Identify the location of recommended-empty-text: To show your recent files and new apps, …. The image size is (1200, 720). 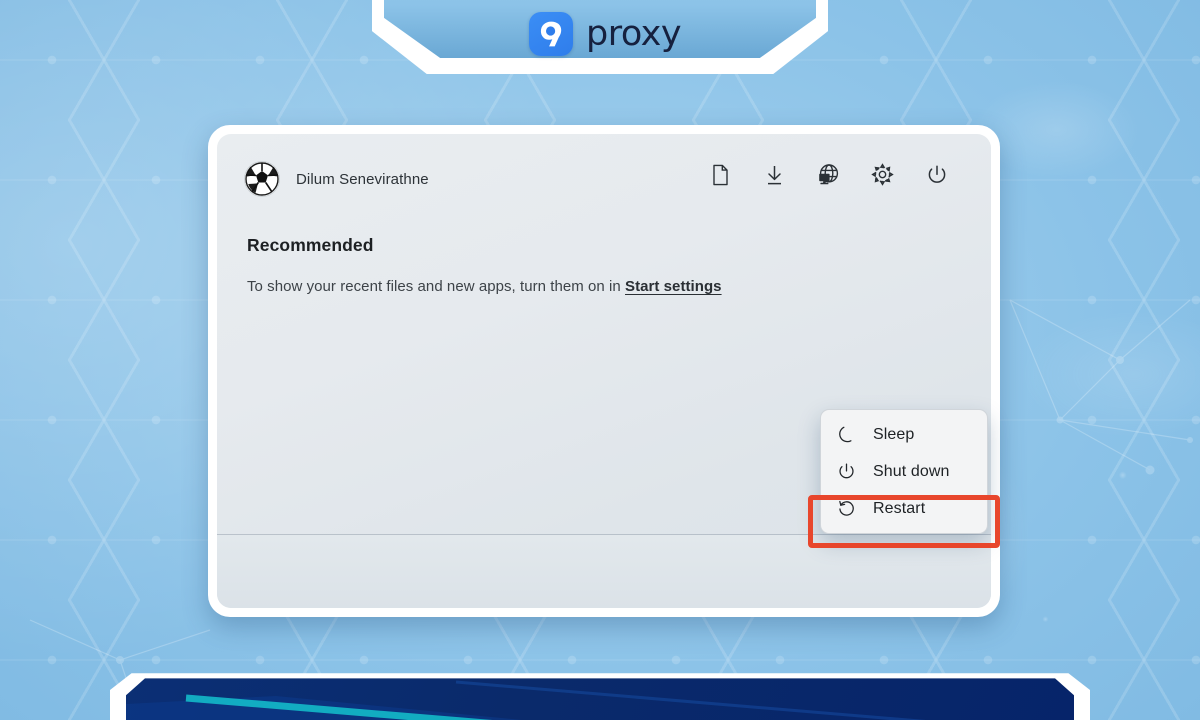
(436, 286).